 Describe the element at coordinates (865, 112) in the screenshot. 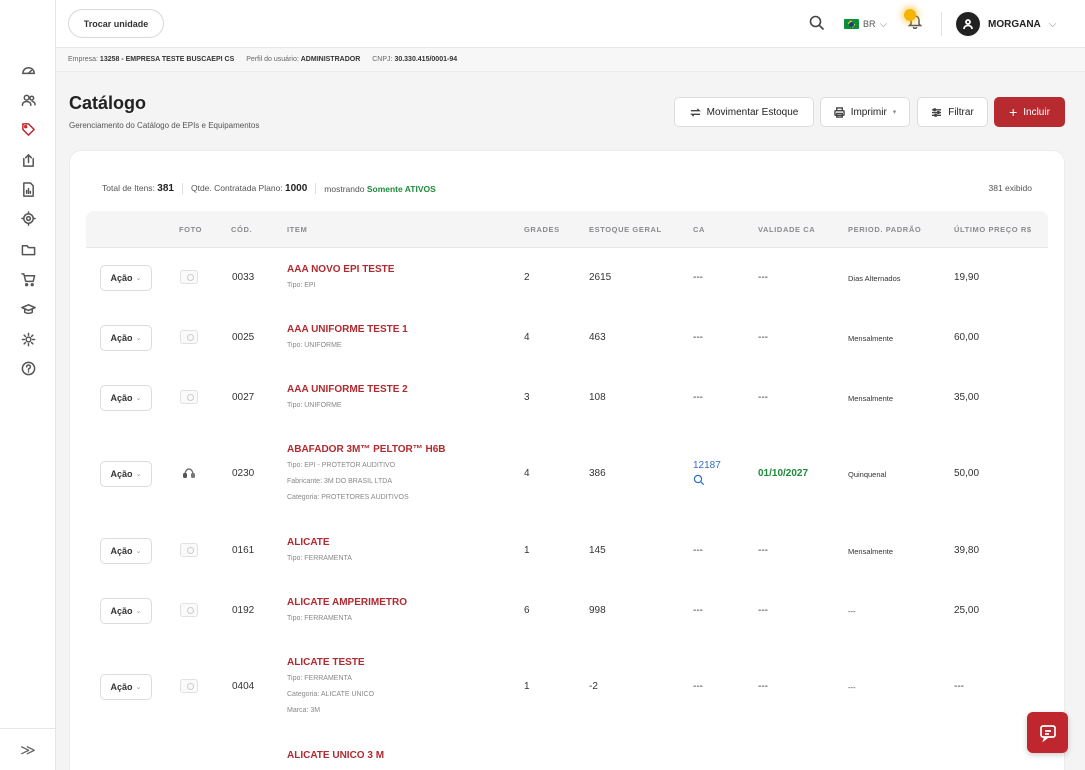

I see `print-button: Imprimir ▾` at that location.